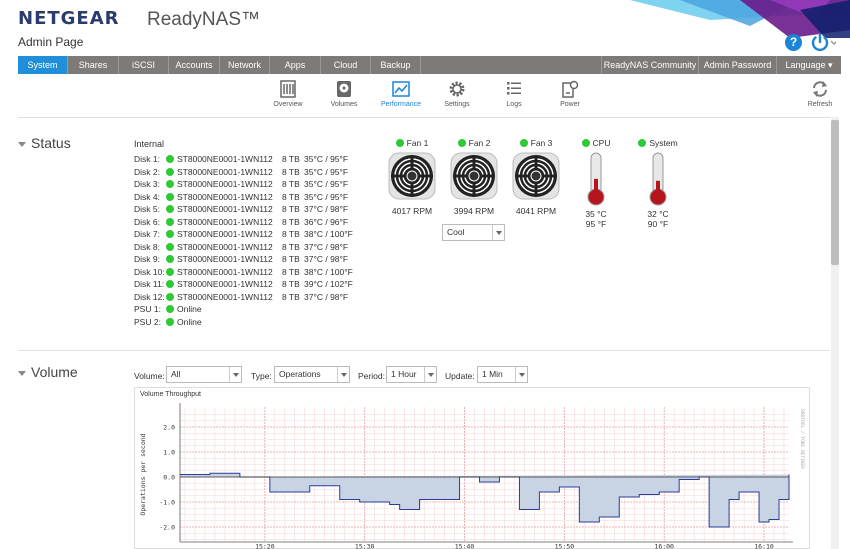 This screenshot has height=549, width=850. What do you see at coordinates (365, 546) in the screenshot?
I see `x-tick-label: 15:30` at bounding box center [365, 546].